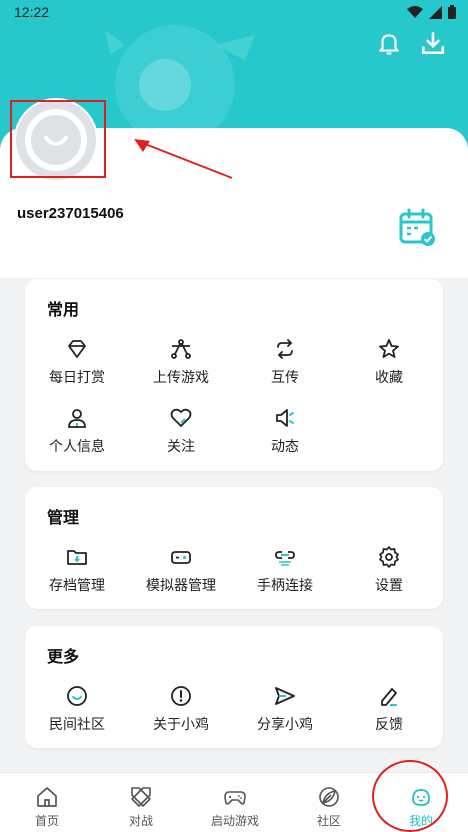  I want to click on annotation-arrow, so click(183, 159).